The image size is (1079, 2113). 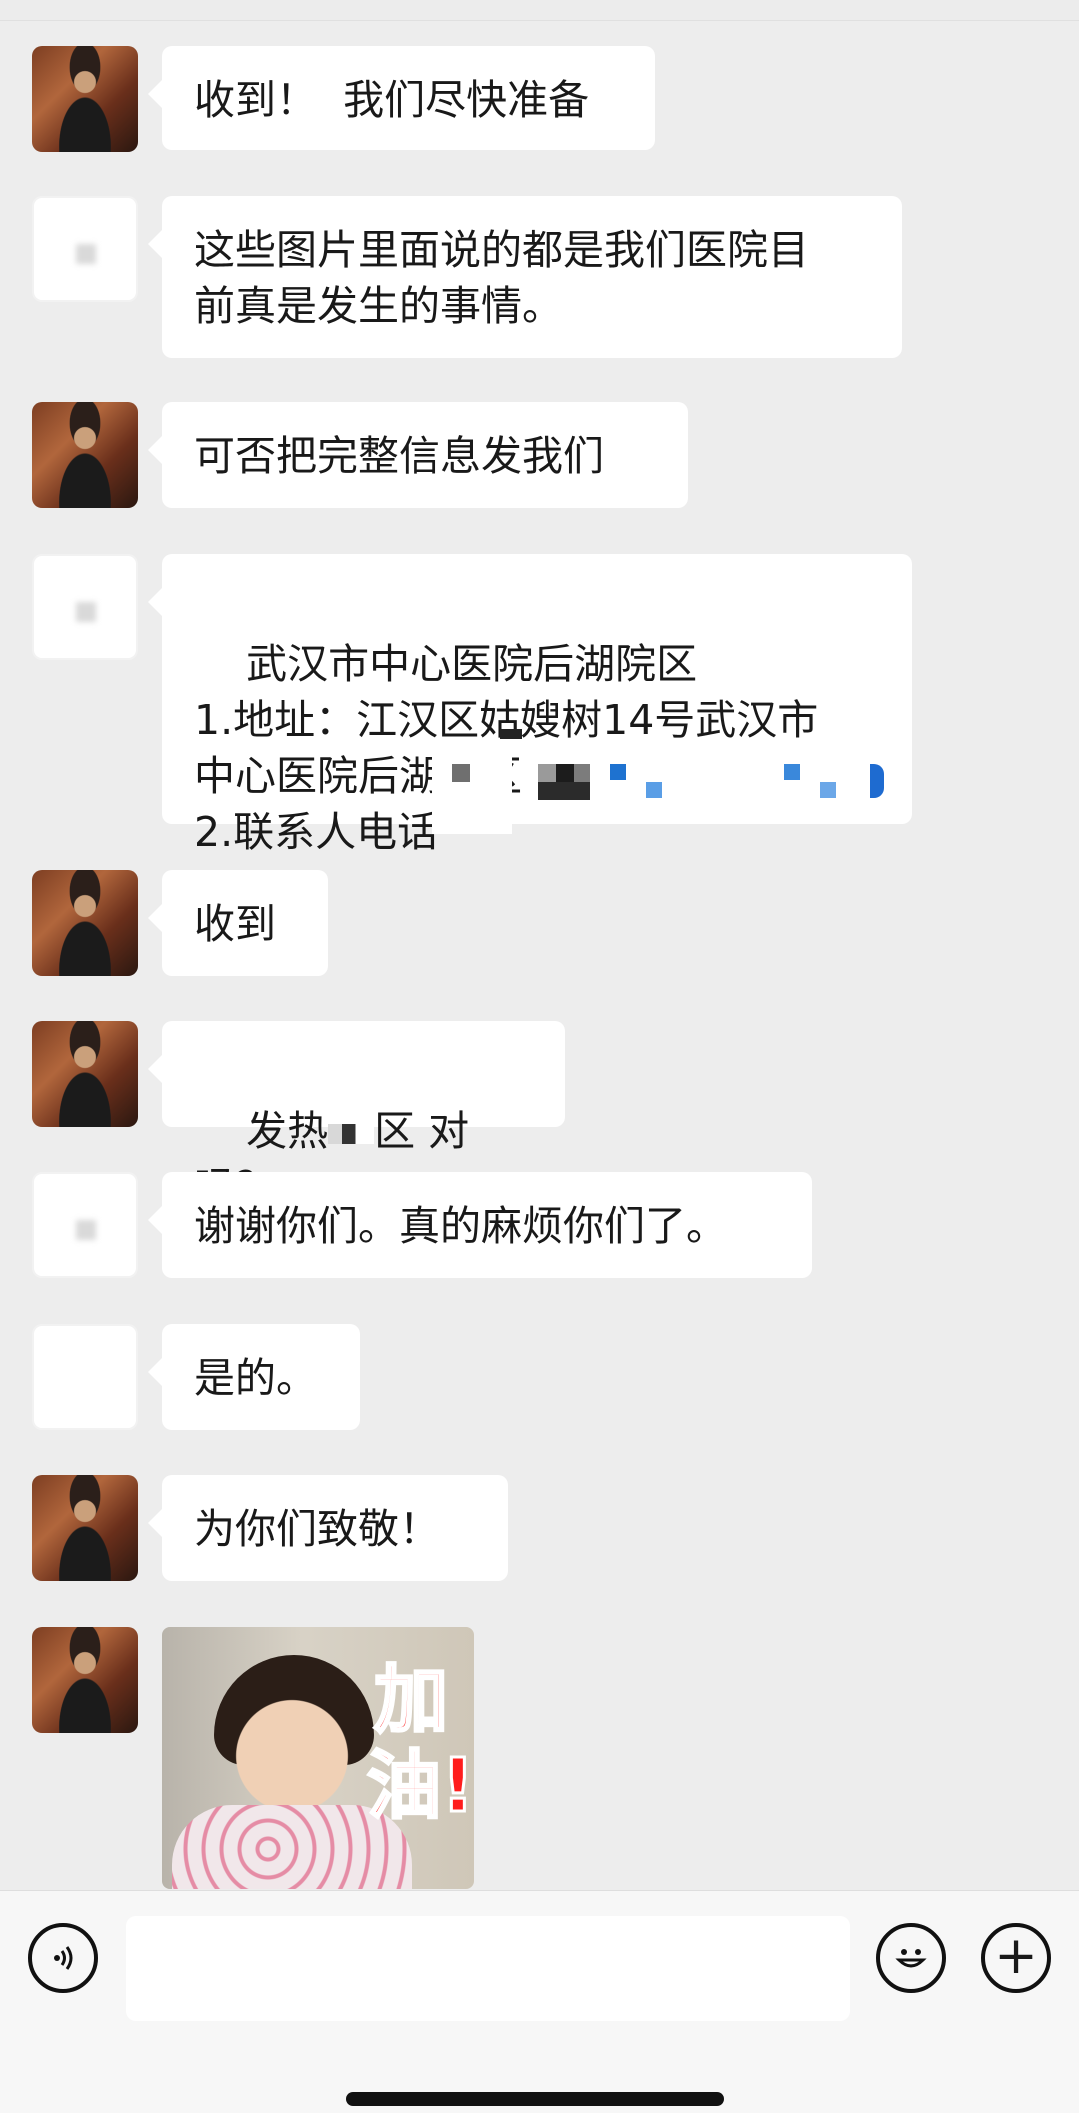 I want to click on message-bubble: 这些图片里面说的都是我们医院目 前真是发生的事情。, so click(x=525, y=277).